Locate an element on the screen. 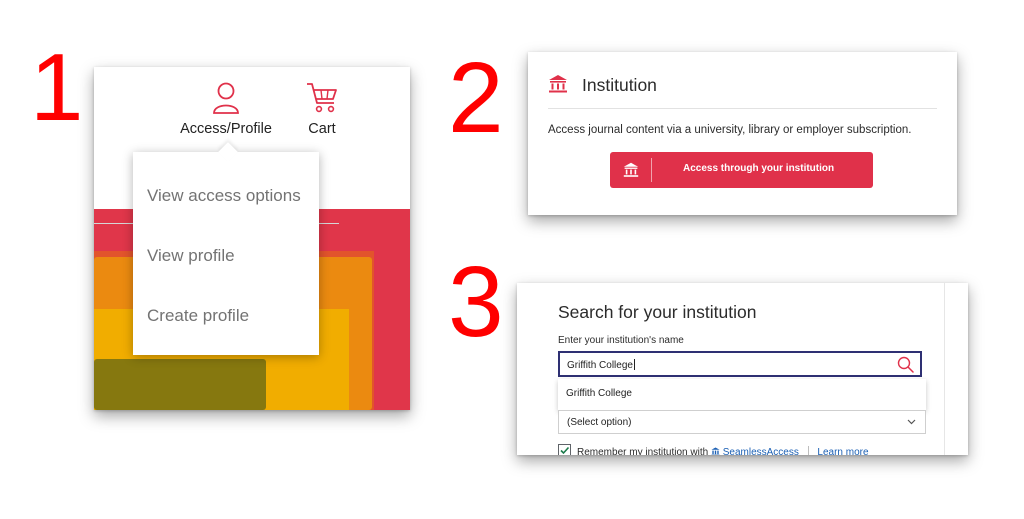  menu-item-view-access-options: View access options is located at coordinates (224, 196).